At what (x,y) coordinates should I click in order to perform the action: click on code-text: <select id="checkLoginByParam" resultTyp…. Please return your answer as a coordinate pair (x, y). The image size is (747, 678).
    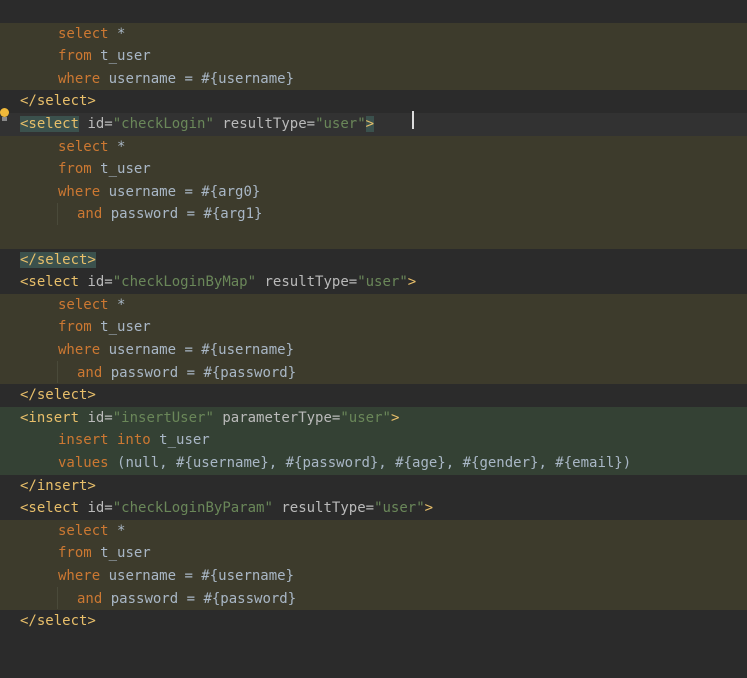
    Looking at the image, I should click on (227, 508).